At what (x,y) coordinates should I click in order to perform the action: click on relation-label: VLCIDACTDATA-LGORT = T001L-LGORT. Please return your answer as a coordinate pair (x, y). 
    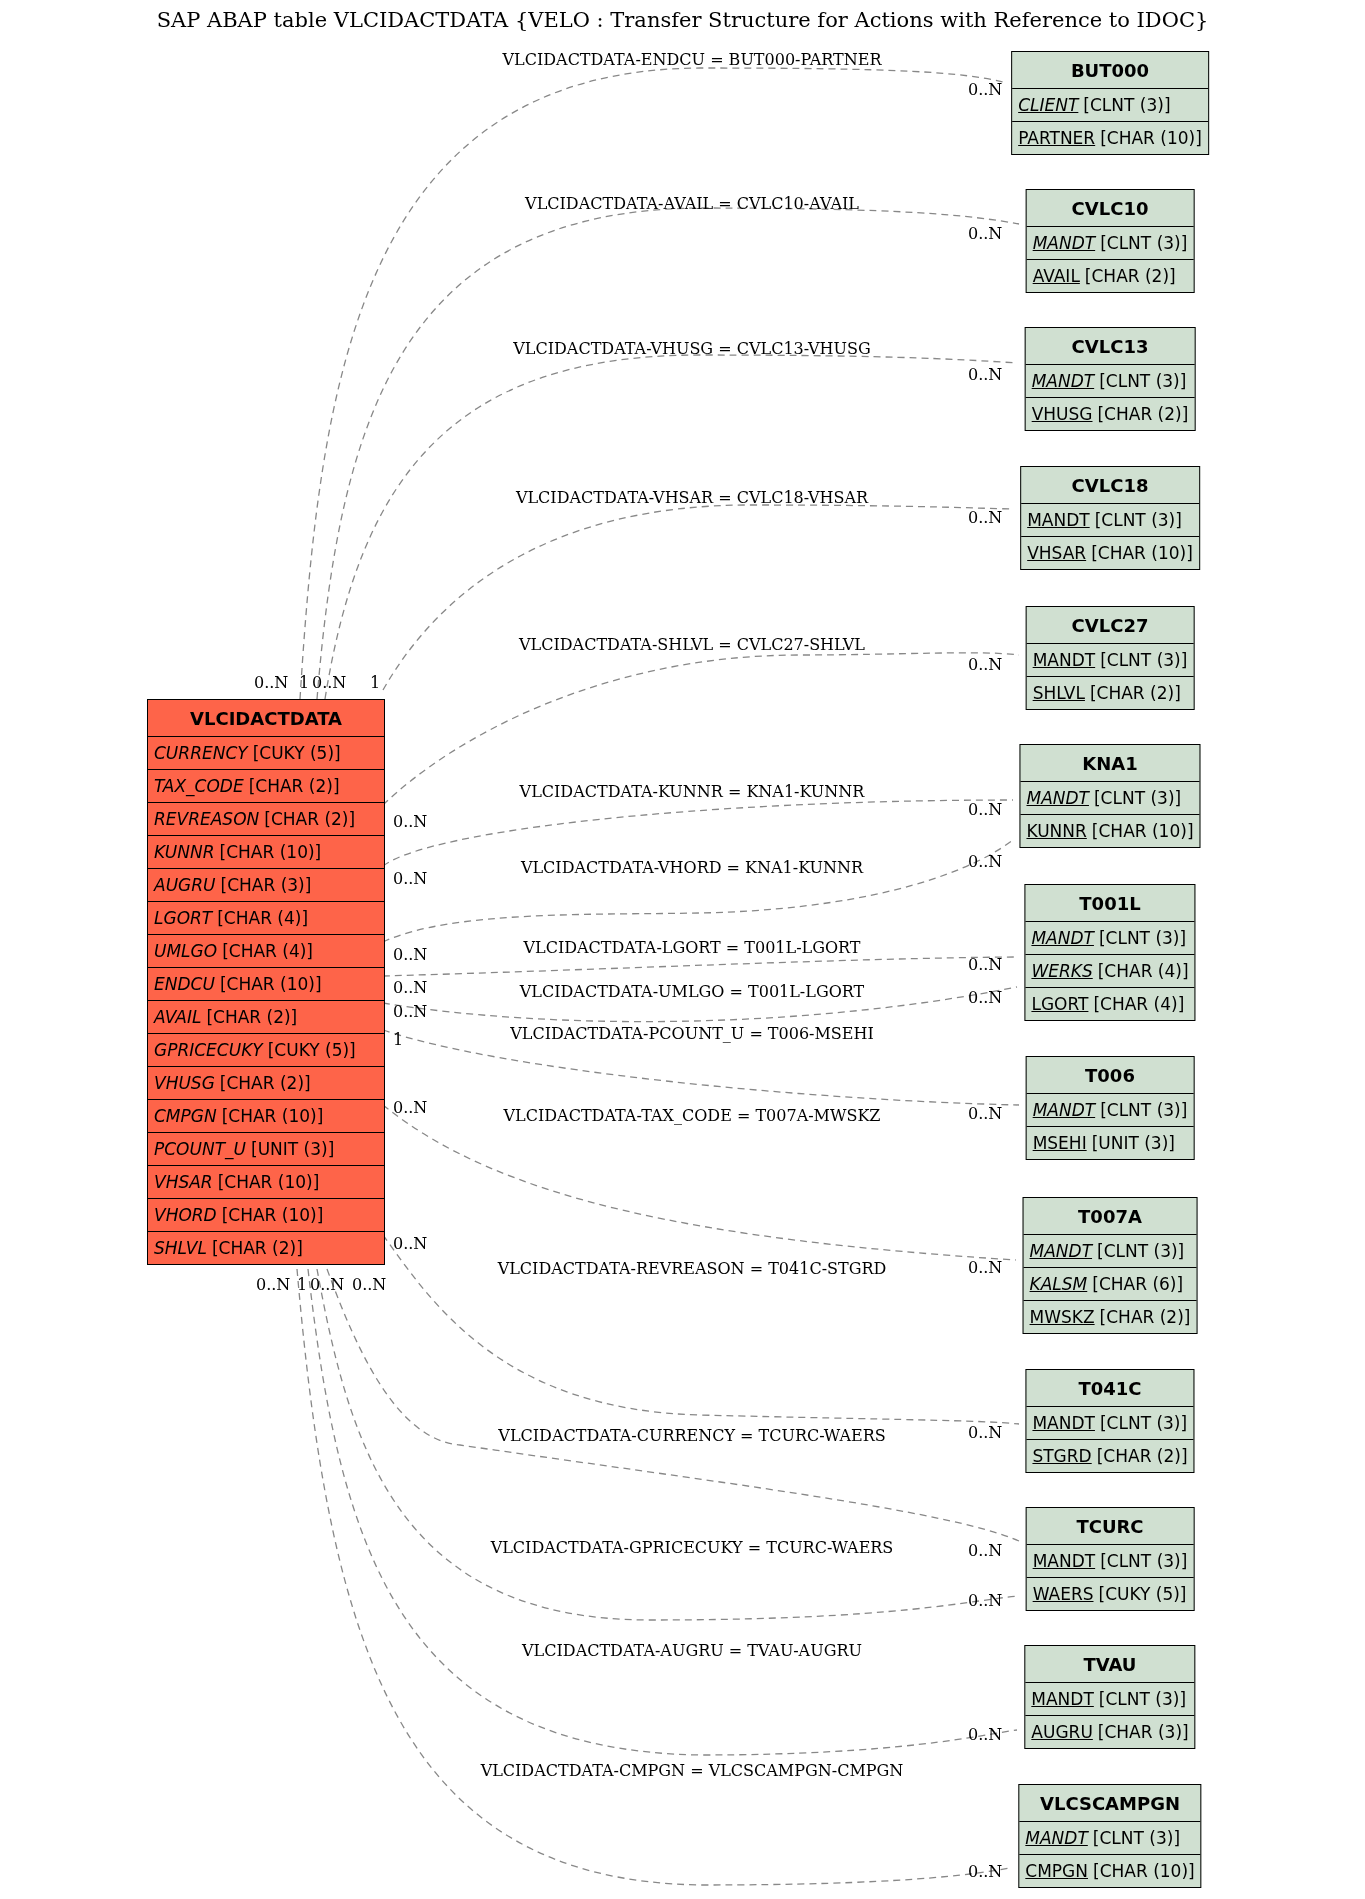
    Looking at the image, I should click on (692, 947).